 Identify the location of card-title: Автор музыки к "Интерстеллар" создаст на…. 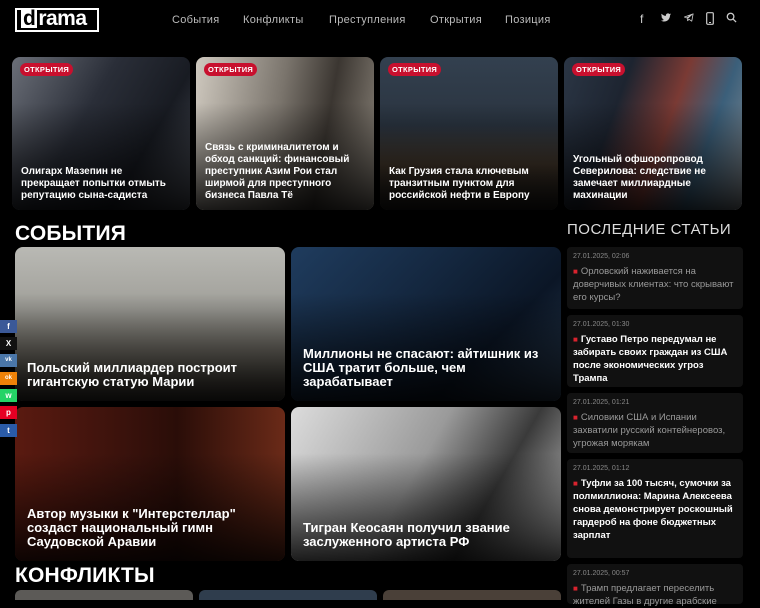
(150, 528).